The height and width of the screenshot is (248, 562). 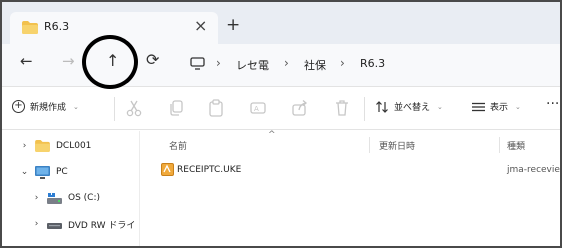 I want to click on copy-icon, so click(x=176, y=108).